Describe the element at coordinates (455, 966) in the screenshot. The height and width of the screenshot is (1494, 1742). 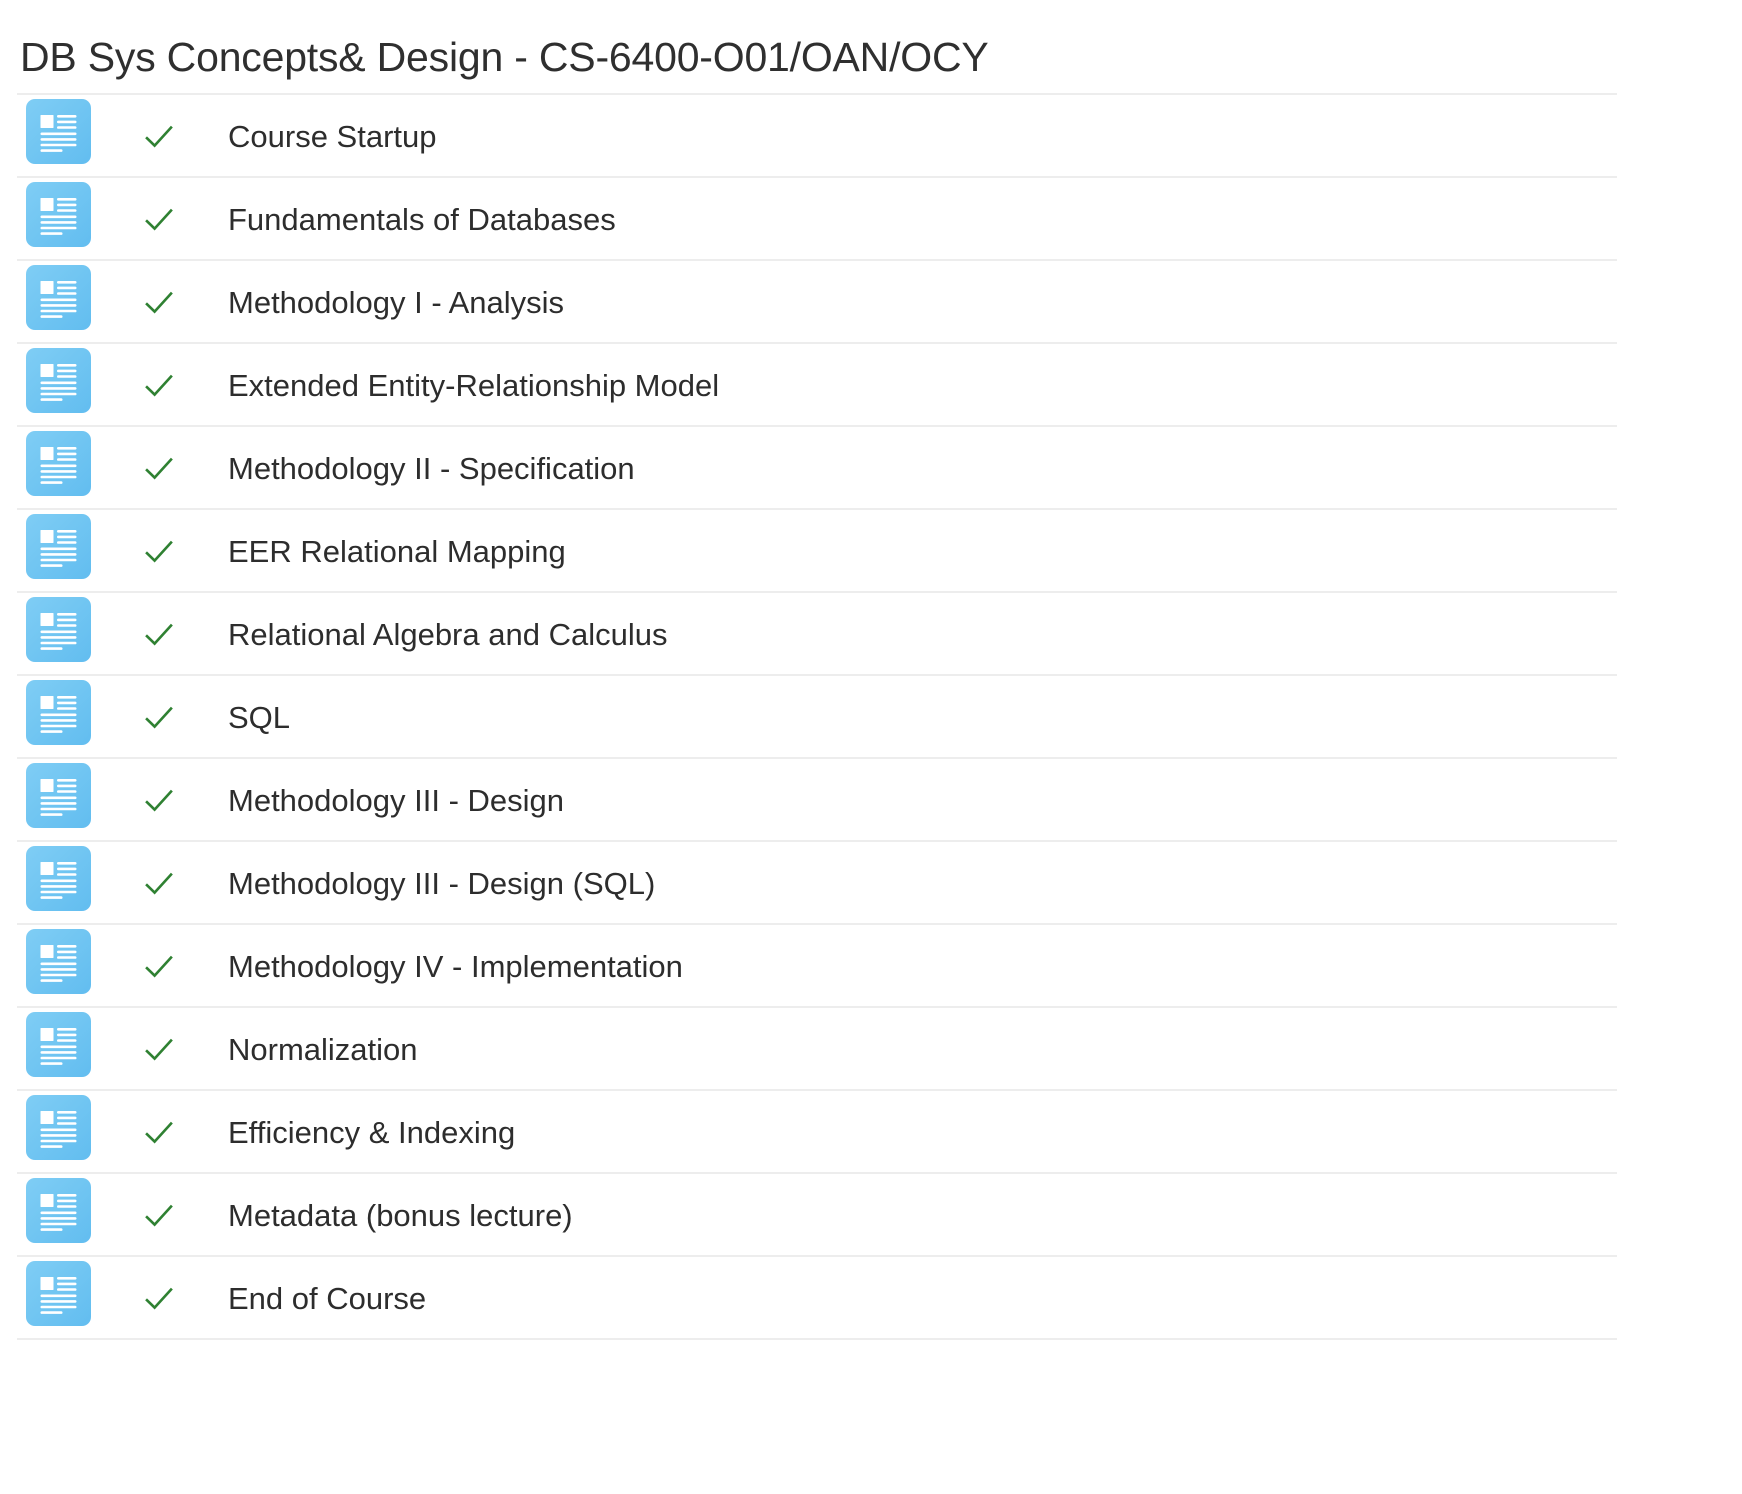
I see `module-title: Methodology IV - Implementation` at that location.